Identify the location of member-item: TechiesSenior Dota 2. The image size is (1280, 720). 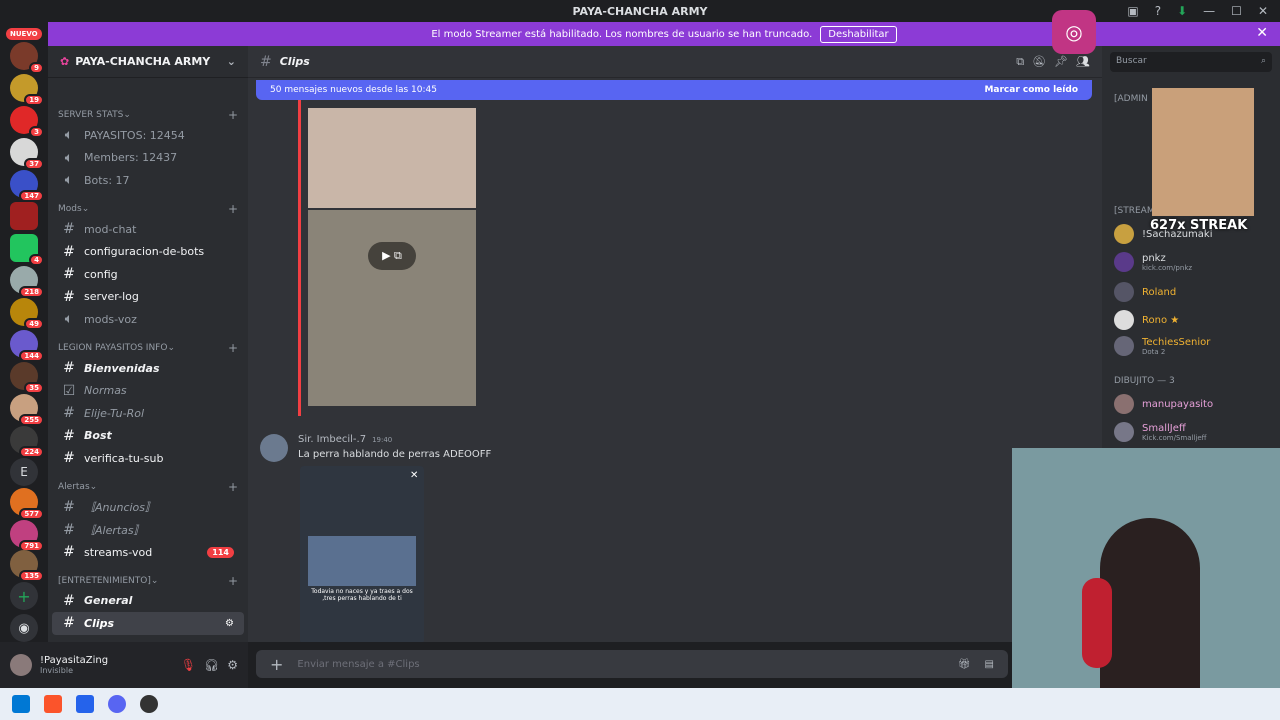
(1162, 346).